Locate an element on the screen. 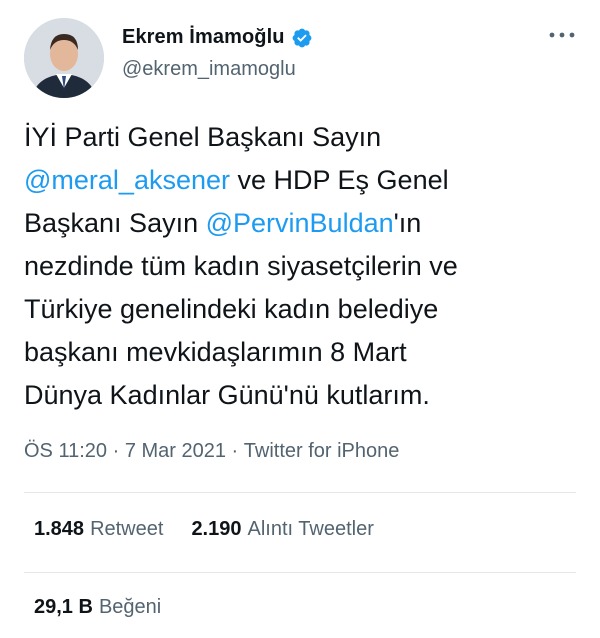 The image size is (600, 638). tweet-text-segment: 'ın is located at coordinates (407, 223).